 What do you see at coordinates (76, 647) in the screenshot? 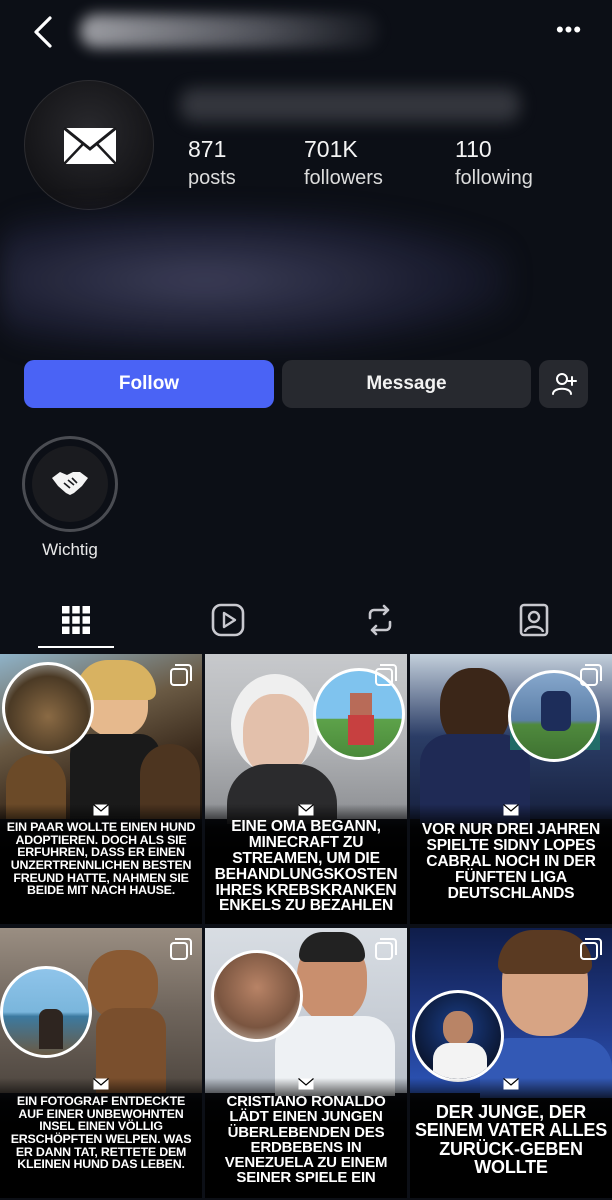
I see `active-tab-indicator` at bounding box center [76, 647].